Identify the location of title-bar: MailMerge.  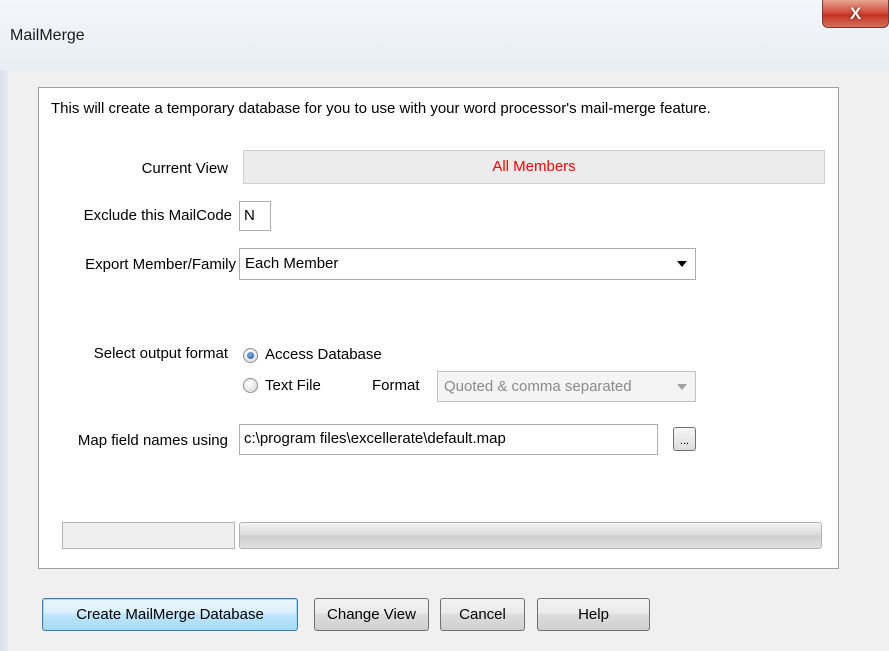
(444, 35).